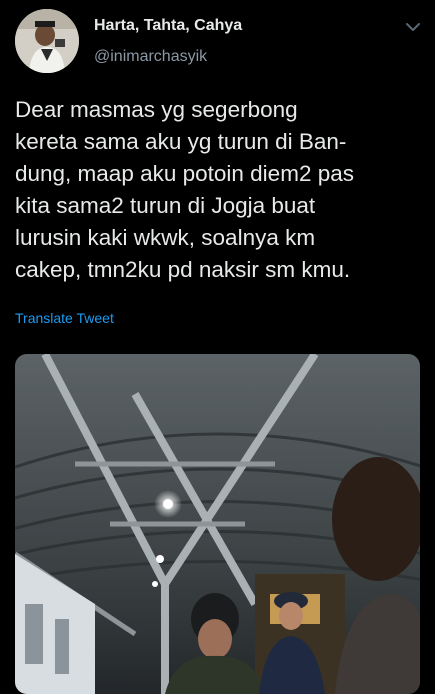  I want to click on tweet-header: Harta, Tahta, Cahya @inimarchasyik, so click(217, 40).